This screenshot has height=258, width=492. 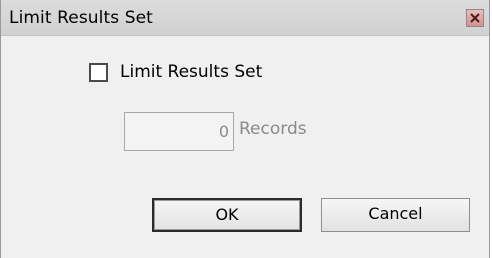 I want to click on limit-results-checkbox-label: Limit Results Set, so click(x=191, y=72).